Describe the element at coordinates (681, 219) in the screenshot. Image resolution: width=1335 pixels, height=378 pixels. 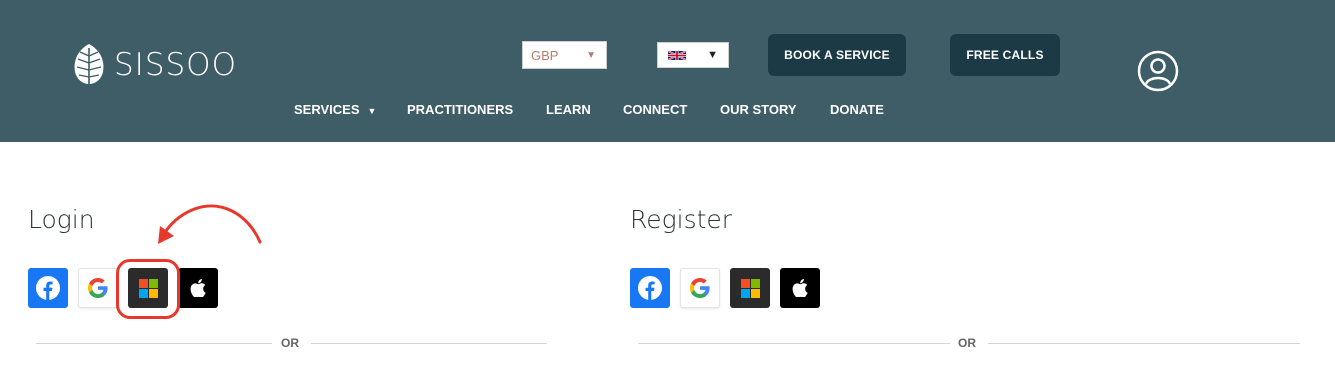
I see `register-title: Register` at that location.